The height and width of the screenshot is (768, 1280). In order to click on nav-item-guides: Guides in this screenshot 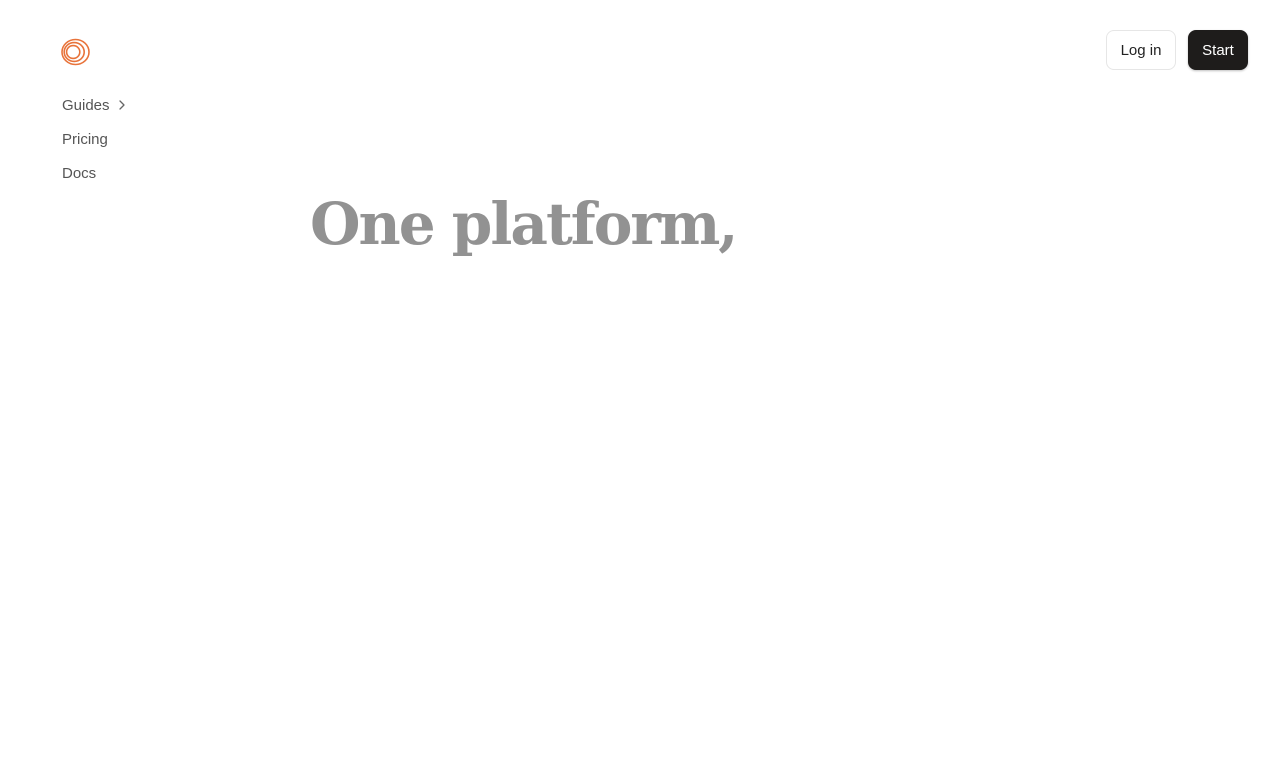, I will do `click(95, 105)`.